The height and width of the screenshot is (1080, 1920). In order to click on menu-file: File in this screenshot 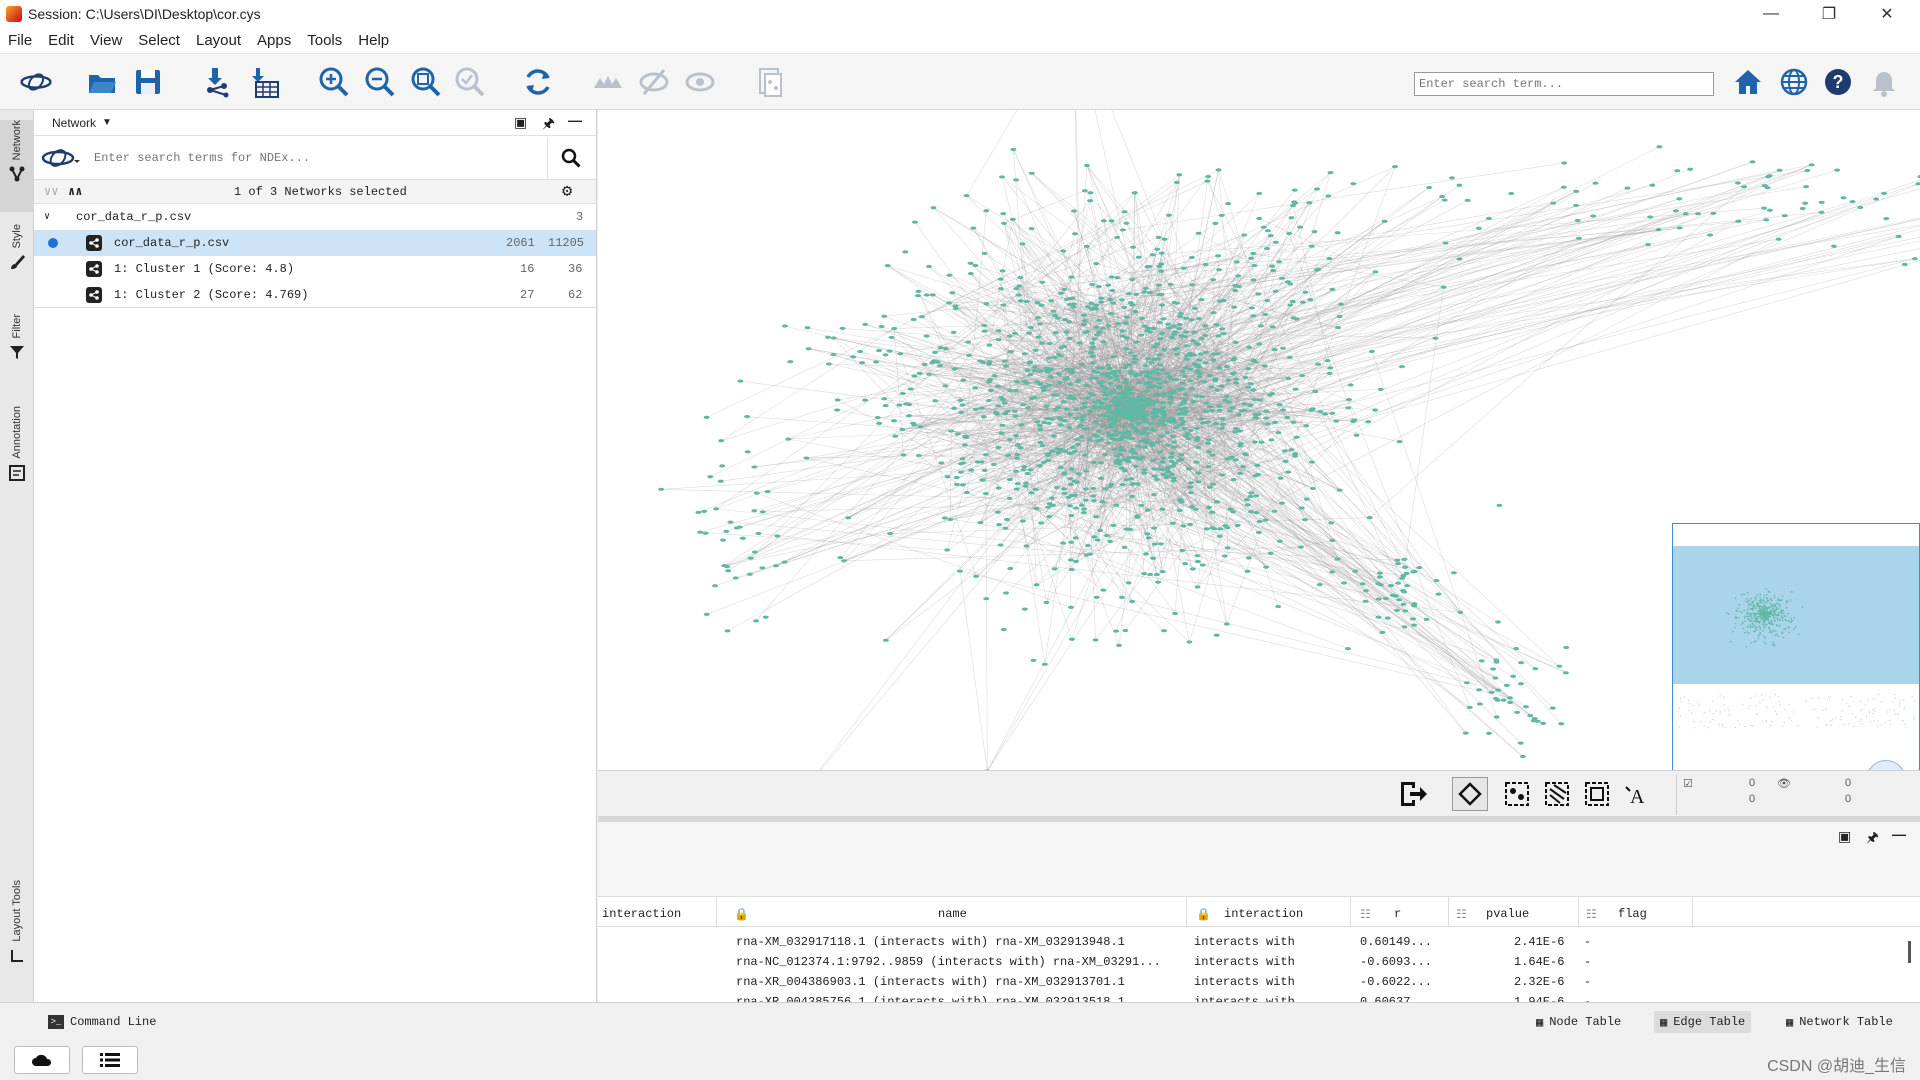, I will do `click(20, 40)`.